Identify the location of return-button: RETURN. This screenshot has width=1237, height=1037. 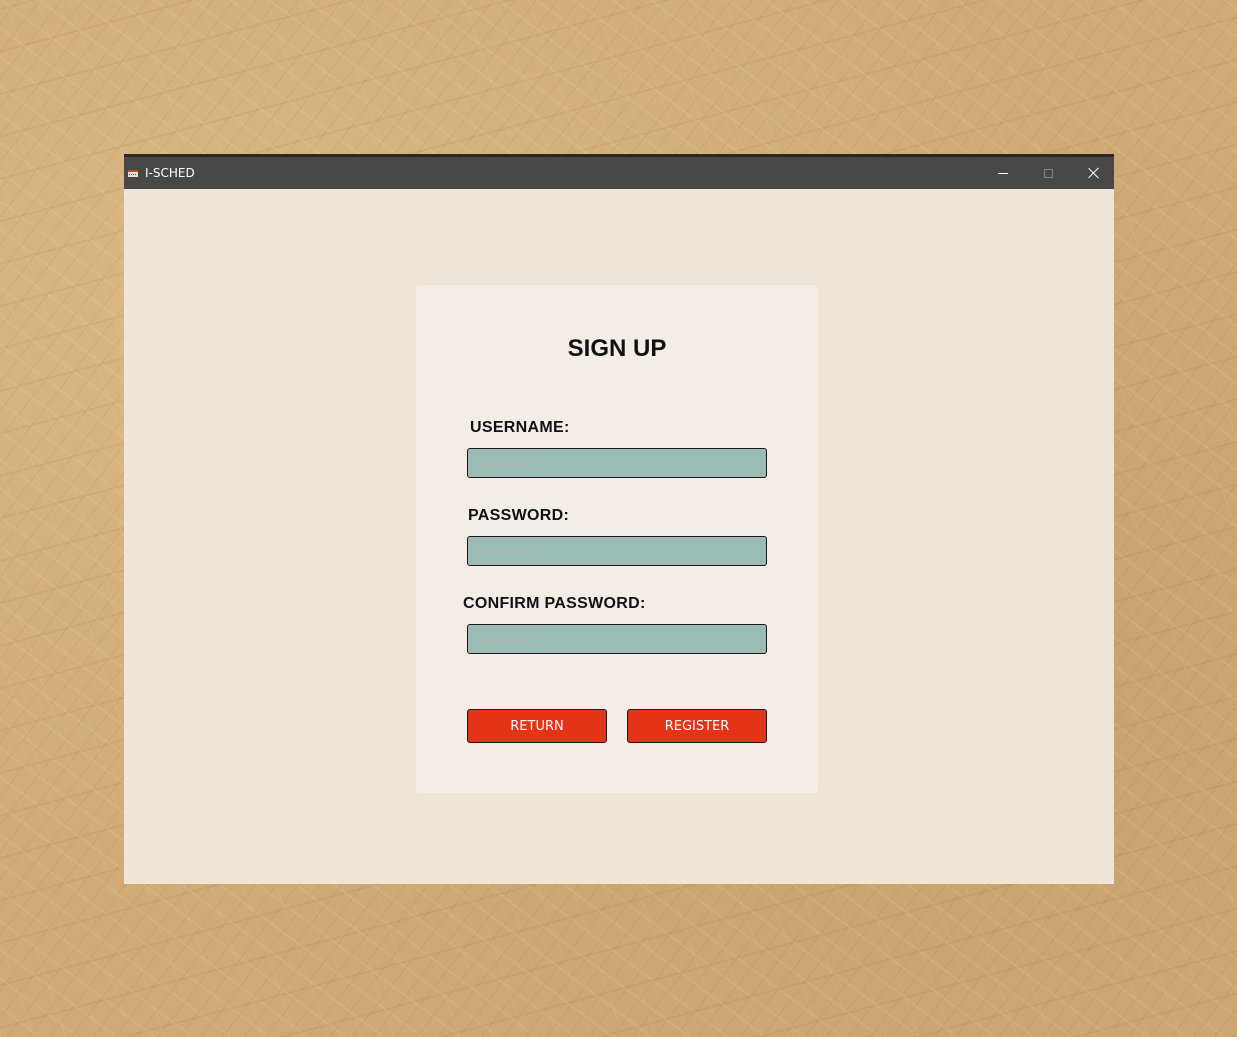
(537, 726).